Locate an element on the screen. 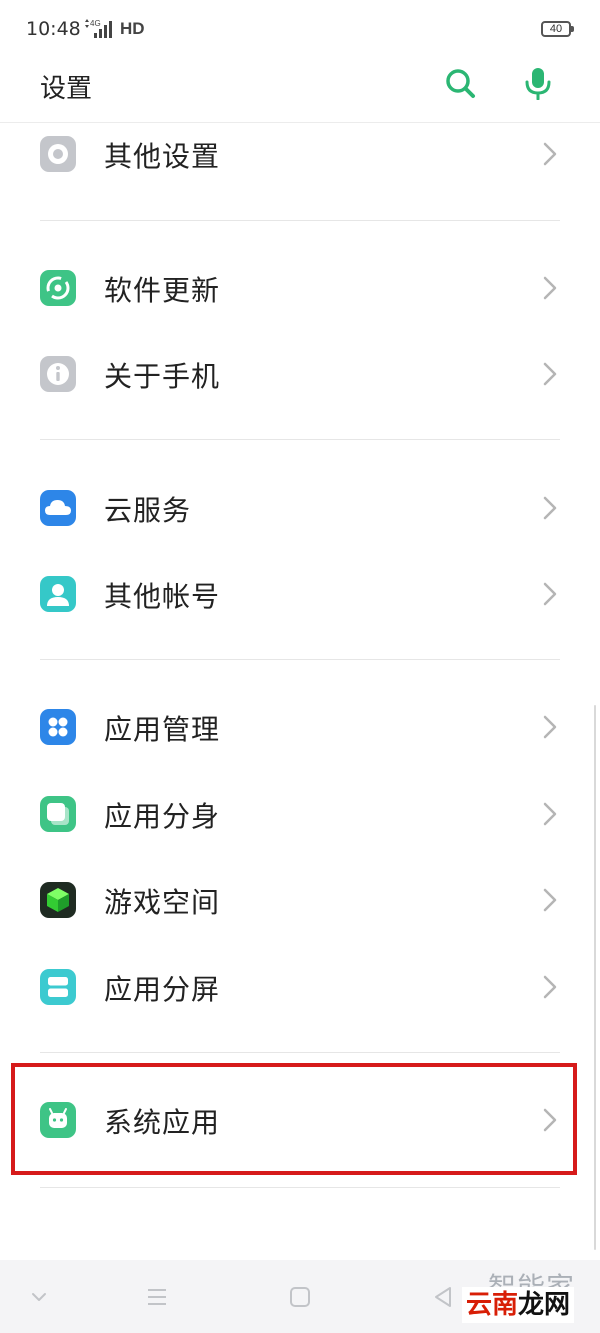 The width and height of the screenshot is (600, 1333). battery-level: 40 is located at coordinates (556, 29).